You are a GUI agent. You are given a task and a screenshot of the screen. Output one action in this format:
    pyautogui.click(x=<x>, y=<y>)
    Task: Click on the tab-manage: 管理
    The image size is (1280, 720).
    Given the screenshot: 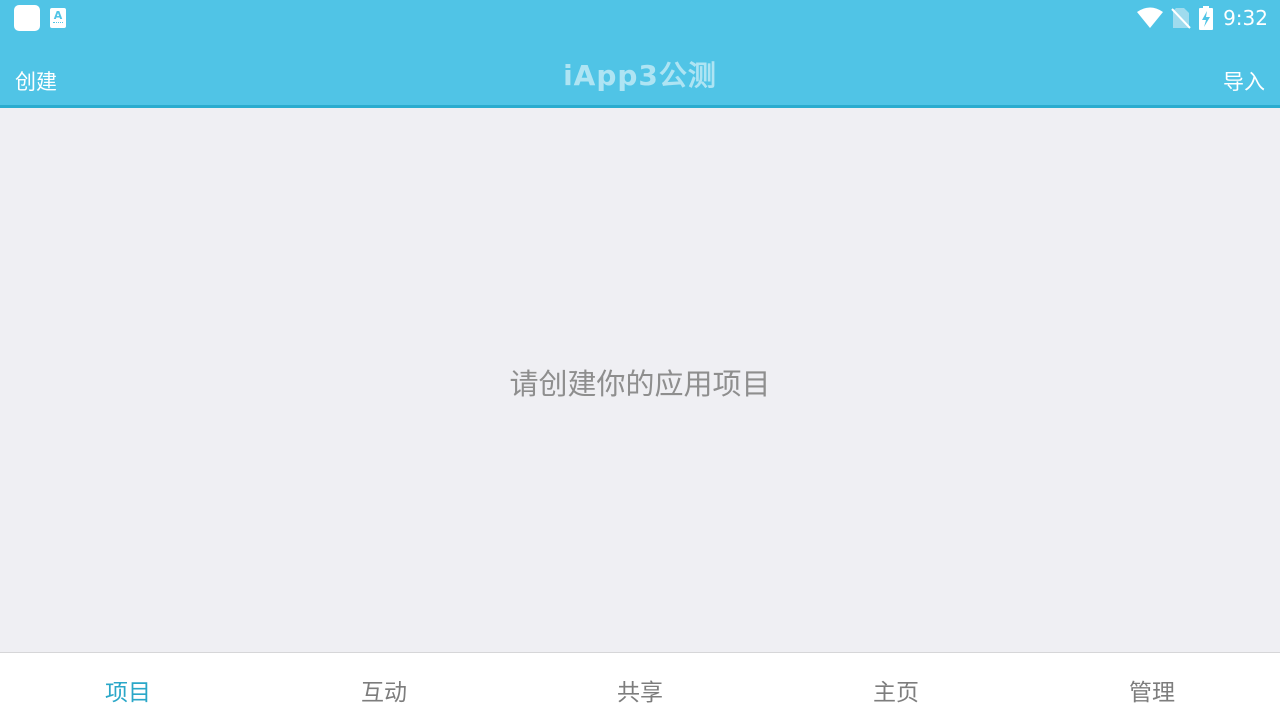 What is the action you would take?
    pyautogui.click(x=1152, y=686)
    